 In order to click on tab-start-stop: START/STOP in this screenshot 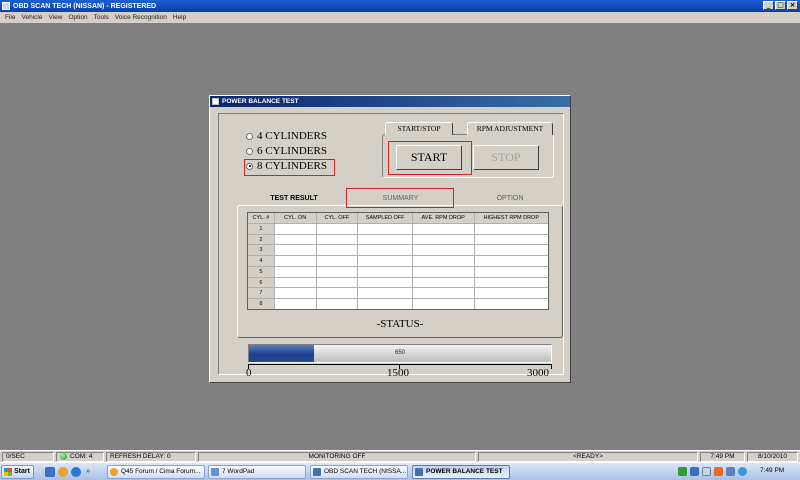, I will do `click(419, 128)`.